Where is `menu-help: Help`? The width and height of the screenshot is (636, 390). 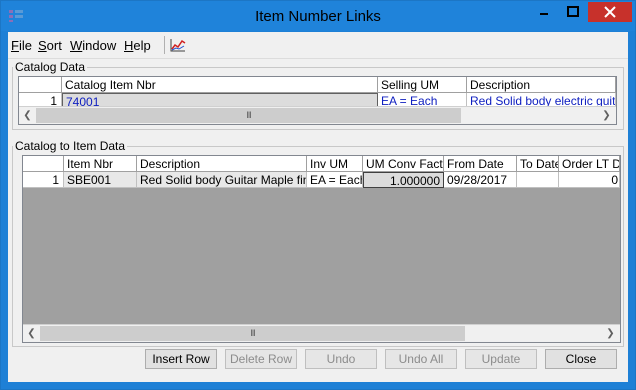 menu-help: Help is located at coordinates (137, 45).